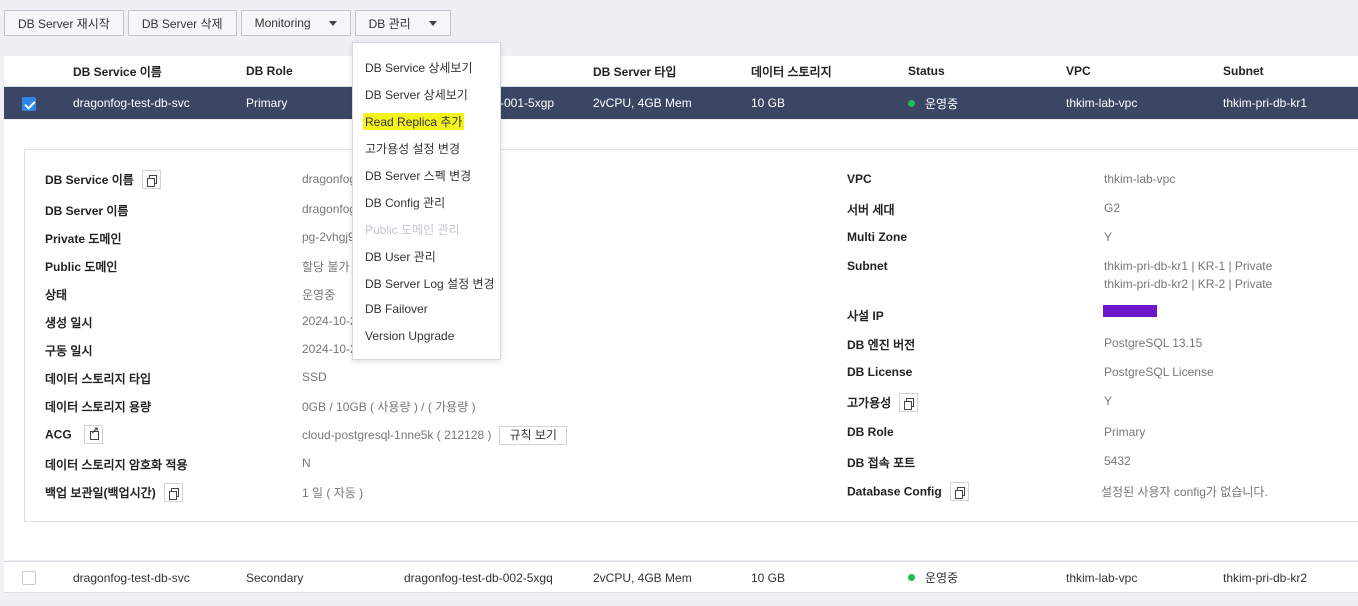 Image resolution: width=1358 pixels, height=606 pixels. What do you see at coordinates (314, 377) in the screenshot?
I see `detail-value-storage-type: SSD` at bounding box center [314, 377].